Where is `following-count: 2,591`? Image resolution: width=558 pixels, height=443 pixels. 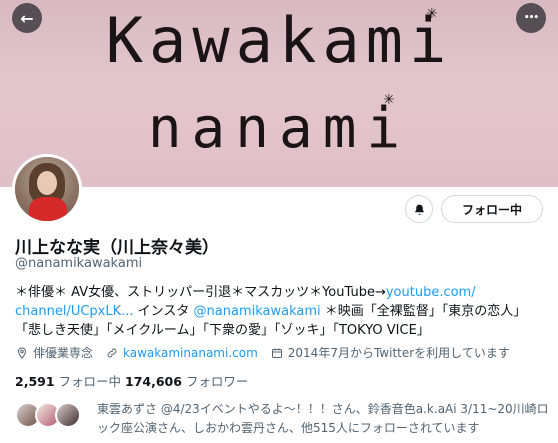 following-count: 2,591 is located at coordinates (35, 381).